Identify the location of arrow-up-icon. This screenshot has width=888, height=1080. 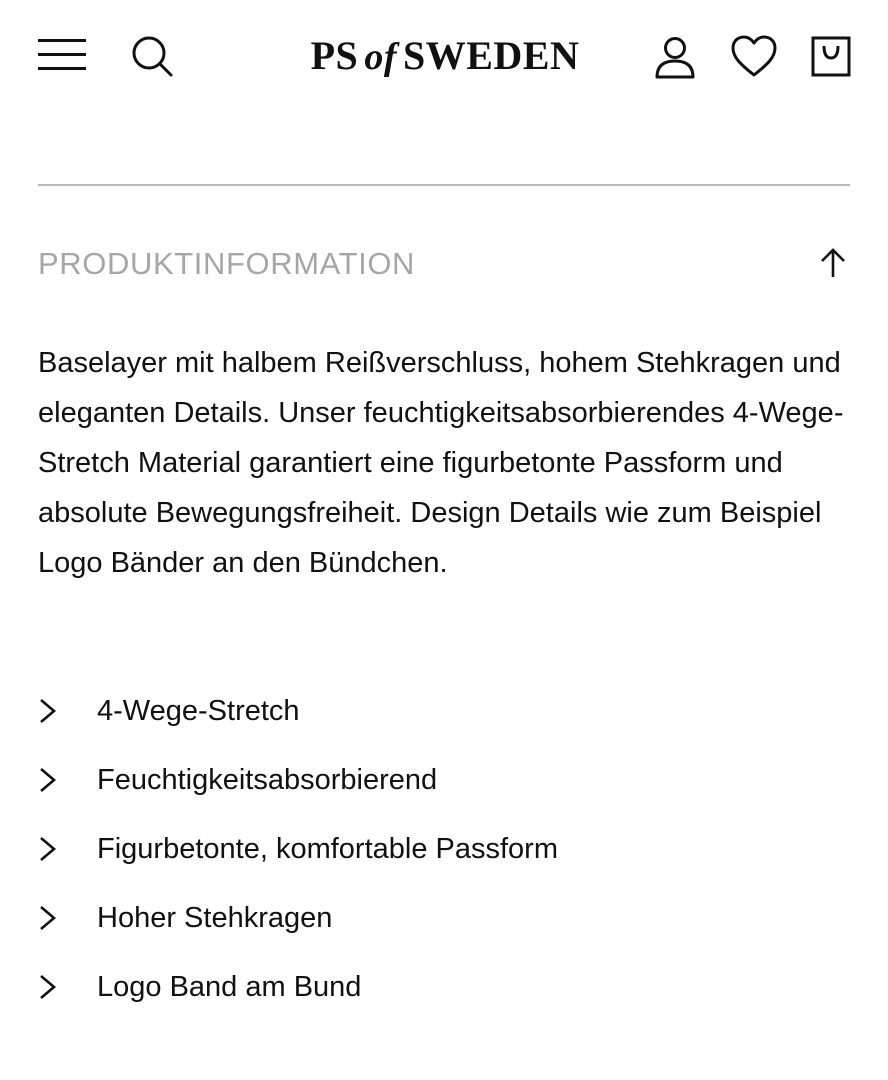
(833, 263).